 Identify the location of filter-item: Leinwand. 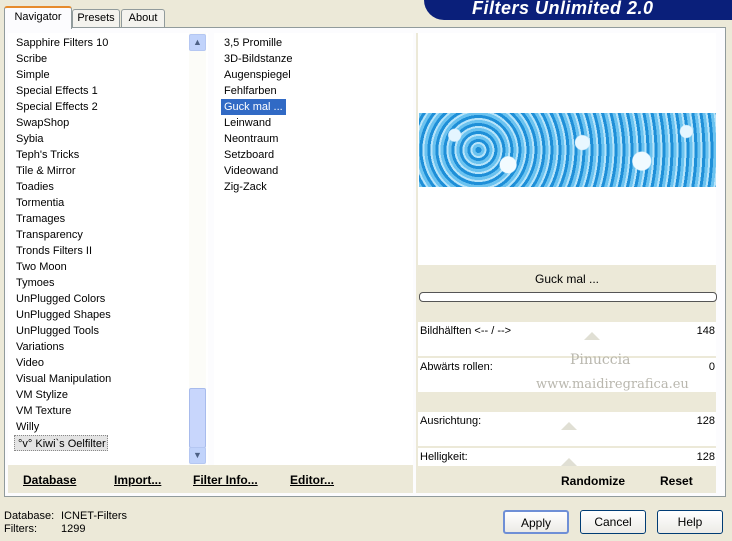
(247, 123).